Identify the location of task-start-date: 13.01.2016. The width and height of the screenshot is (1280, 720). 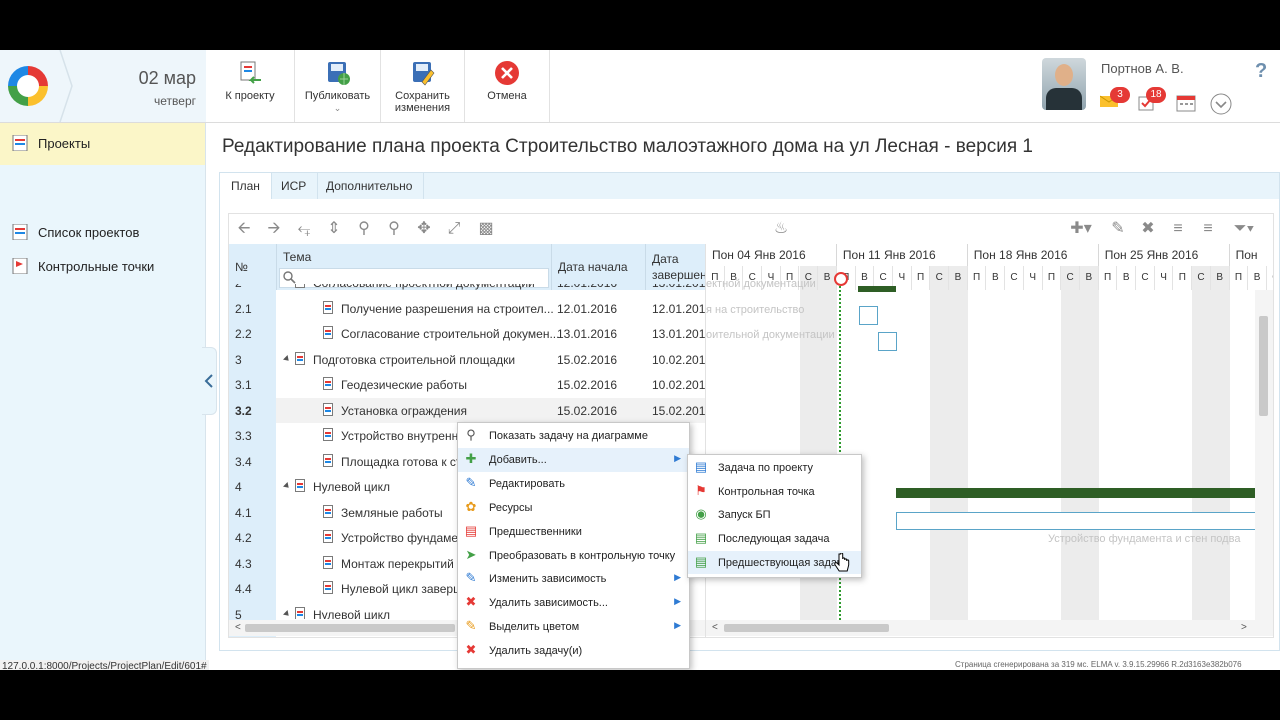
(587, 334).